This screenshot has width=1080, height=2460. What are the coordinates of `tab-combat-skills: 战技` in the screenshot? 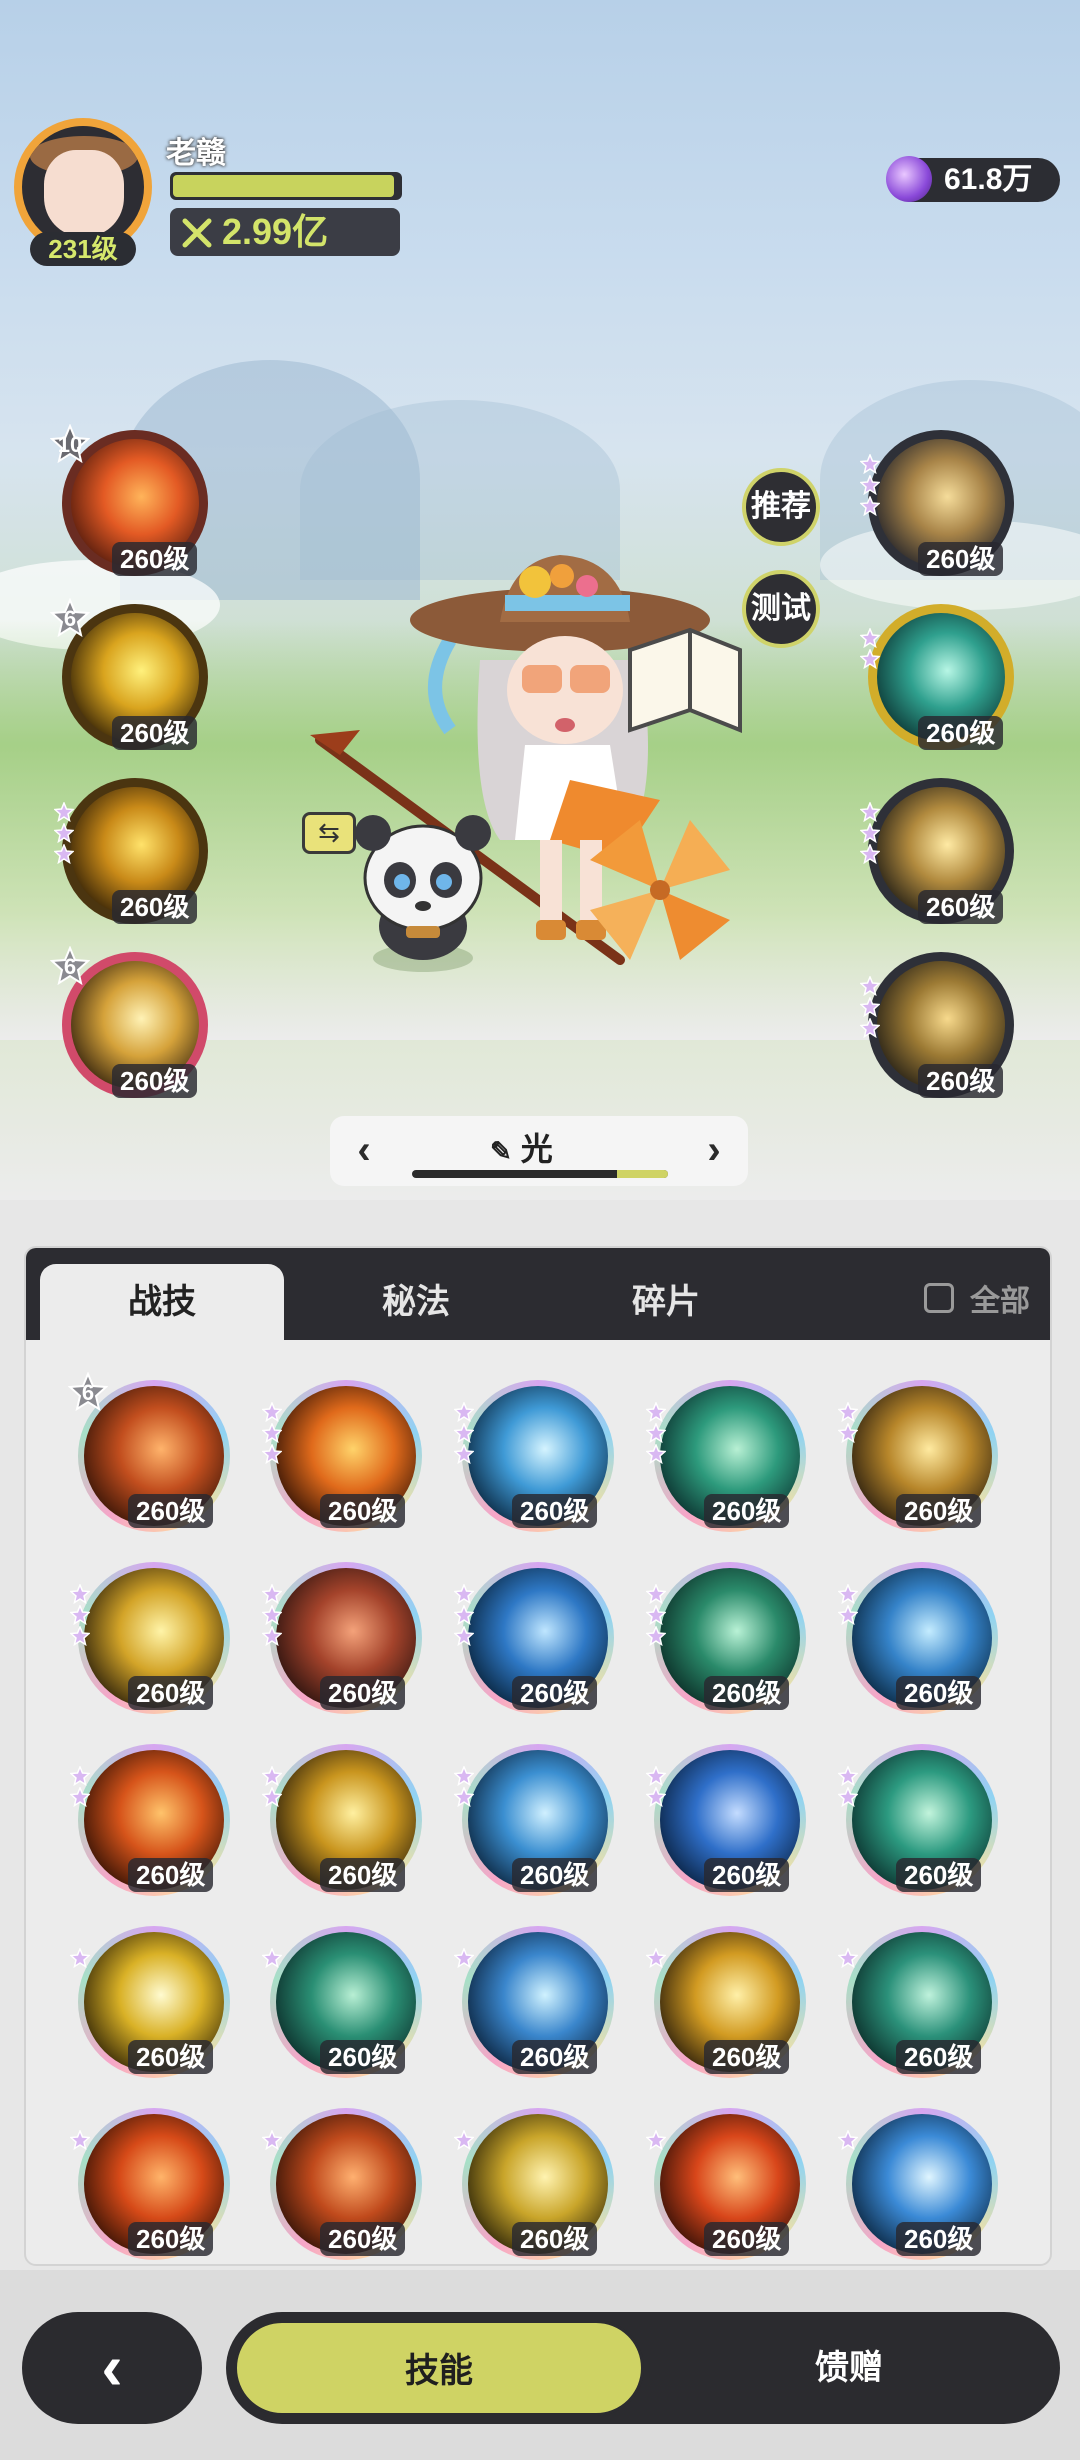 It's located at (162, 1302).